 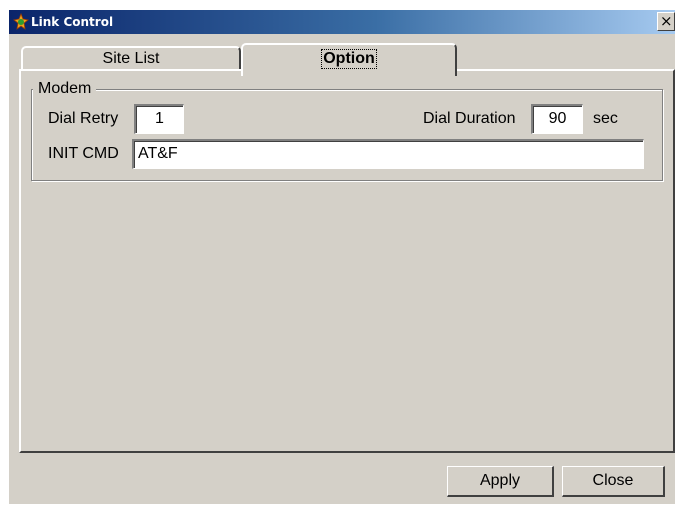 I want to click on dial-duration-label: Dial Duration, so click(x=469, y=118).